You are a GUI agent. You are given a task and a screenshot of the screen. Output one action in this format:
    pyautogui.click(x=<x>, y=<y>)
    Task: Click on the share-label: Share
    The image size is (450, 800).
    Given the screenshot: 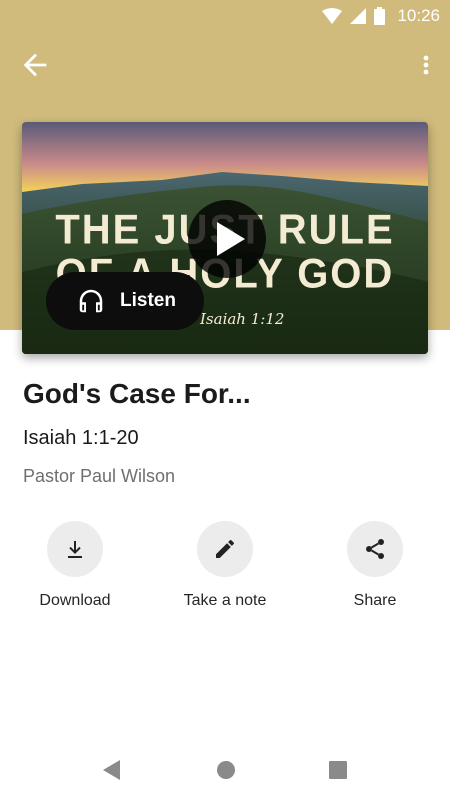 What is the action you would take?
    pyautogui.click(x=375, y=600)
    